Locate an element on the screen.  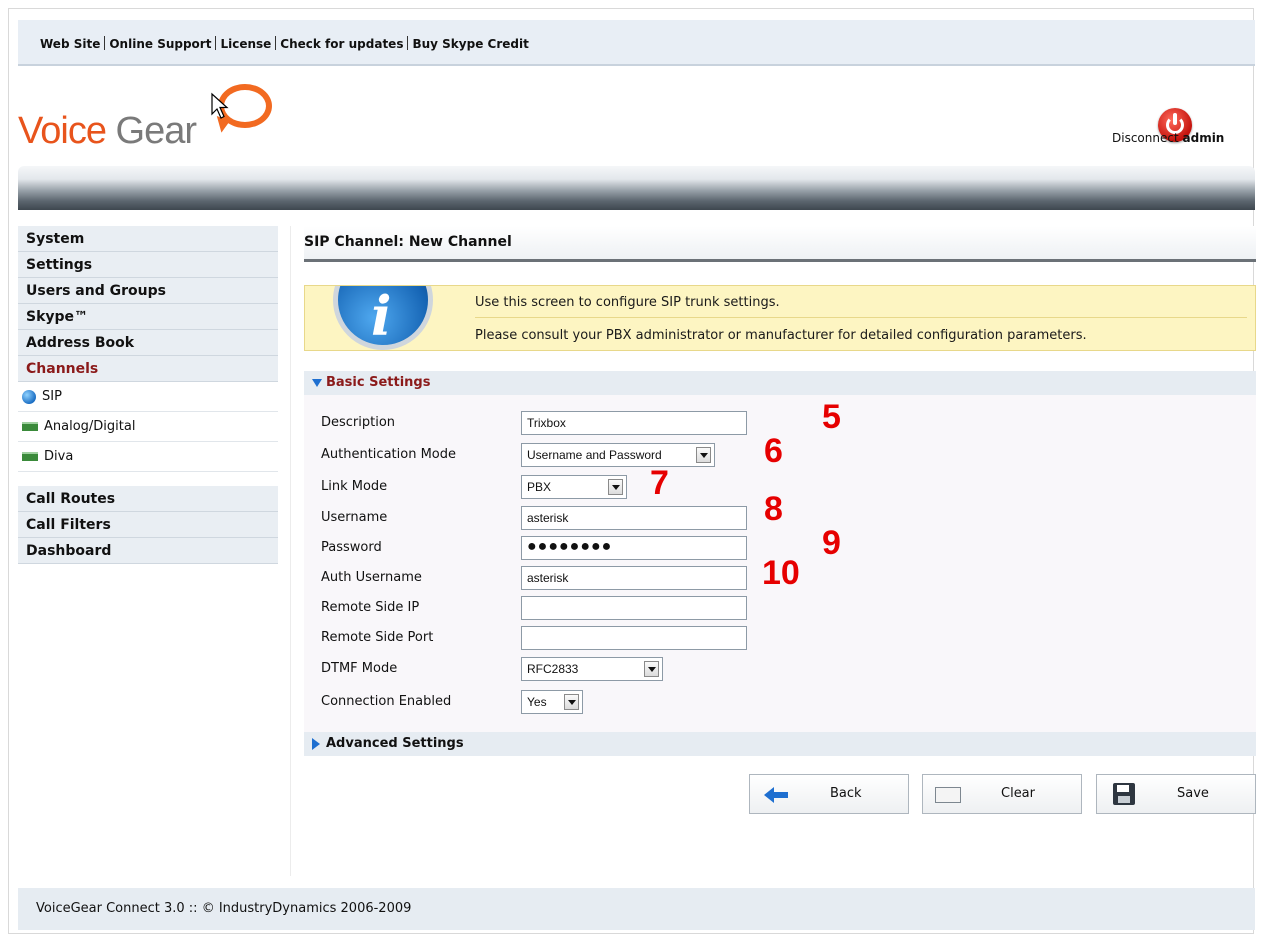
form-row-remote-ip: Remote Side IP is located at coordinates (771, 608).